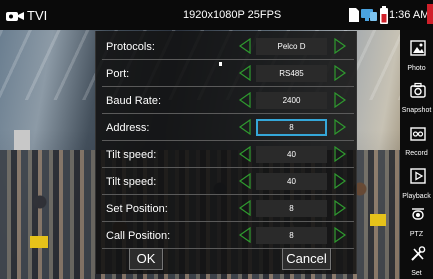  What do you see at coordinates (37, 15) in the screenshot?
I see `input-source-label: TVI` at bounding box center [37, 15].